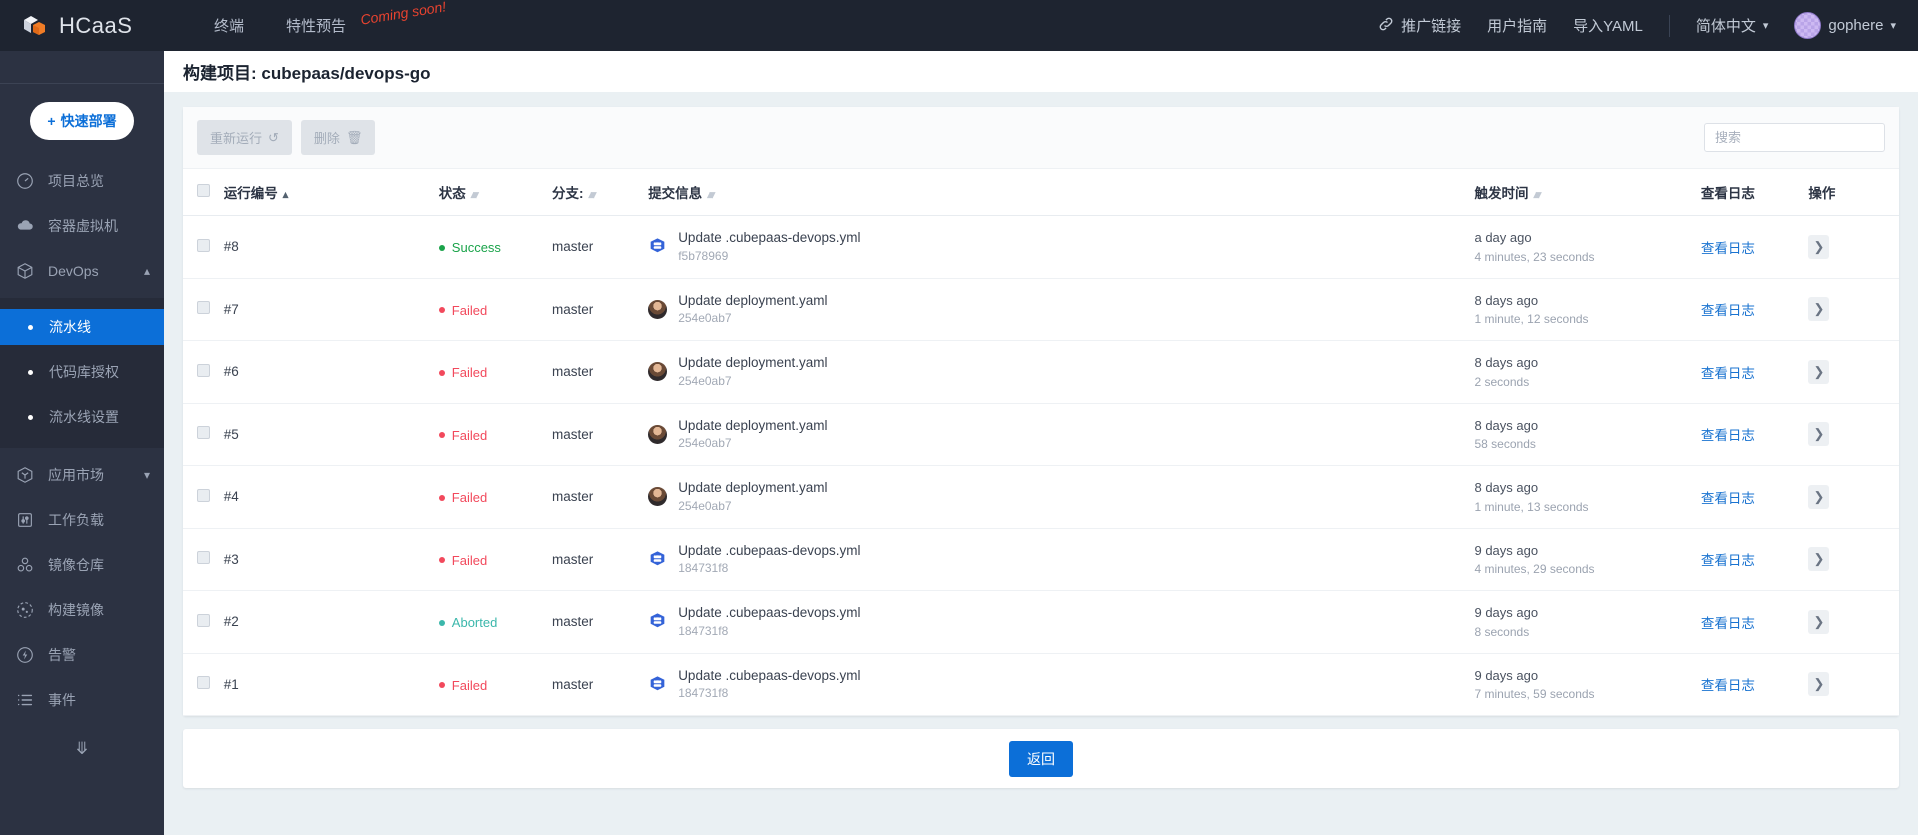 This screenshot has height=835, width=1918. I want to click on user-menu: gophere ▾, so click(1845, 25).